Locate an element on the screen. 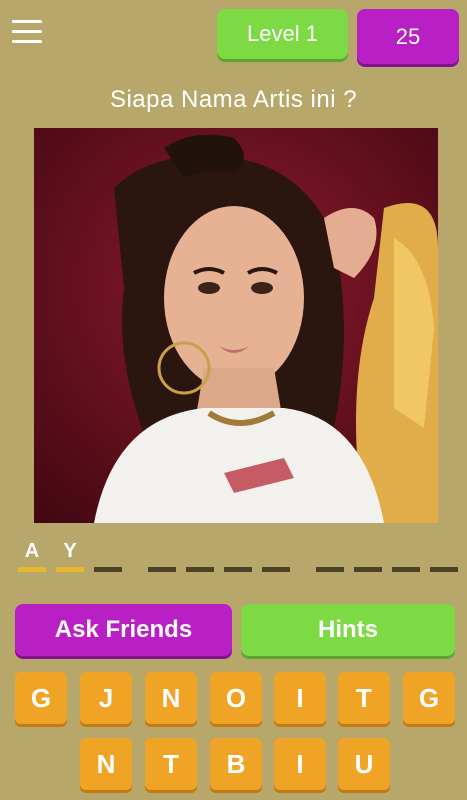  menu-icon is located at coordinates (27, 34).